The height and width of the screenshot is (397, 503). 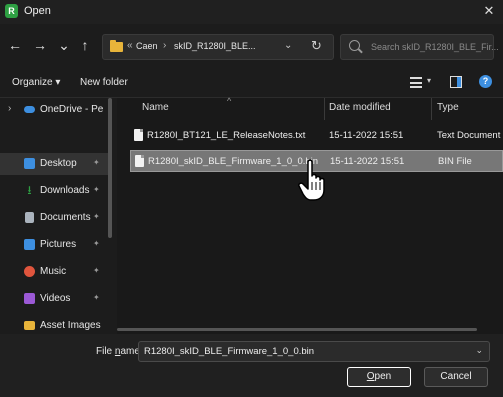 What do you see at coordinates (85, 45) in the screenshot?
I see `up-arrow-icon: ↑` at bounding box center [85, 45].